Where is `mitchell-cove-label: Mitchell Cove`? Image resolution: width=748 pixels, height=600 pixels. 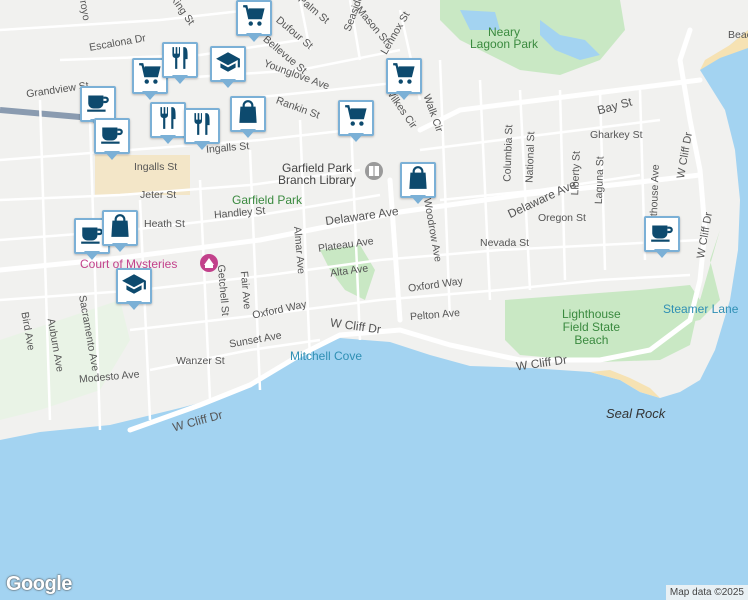
mitchell-cove-label: Mitchell Cove is located at coordinates (326, 356).